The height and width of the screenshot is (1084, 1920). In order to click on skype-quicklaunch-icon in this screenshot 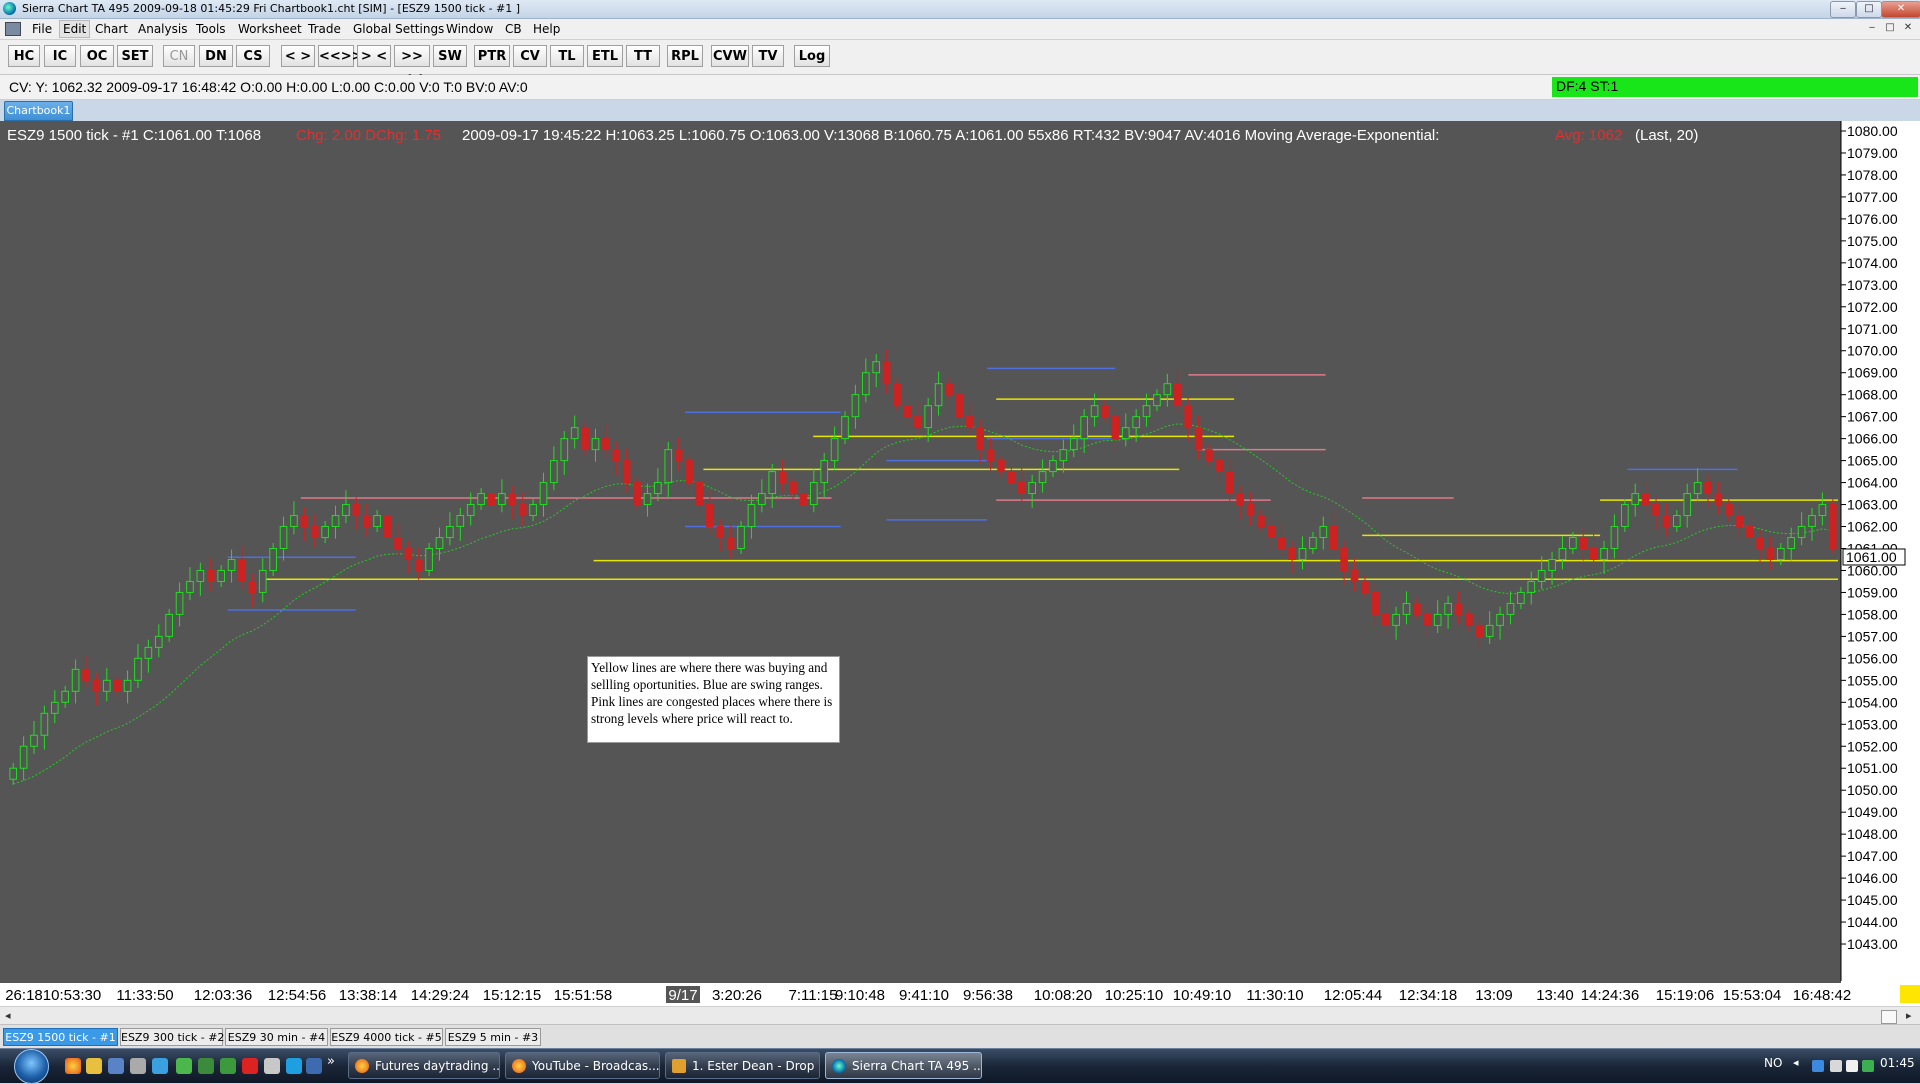, I will do `click(294, 1066)`.